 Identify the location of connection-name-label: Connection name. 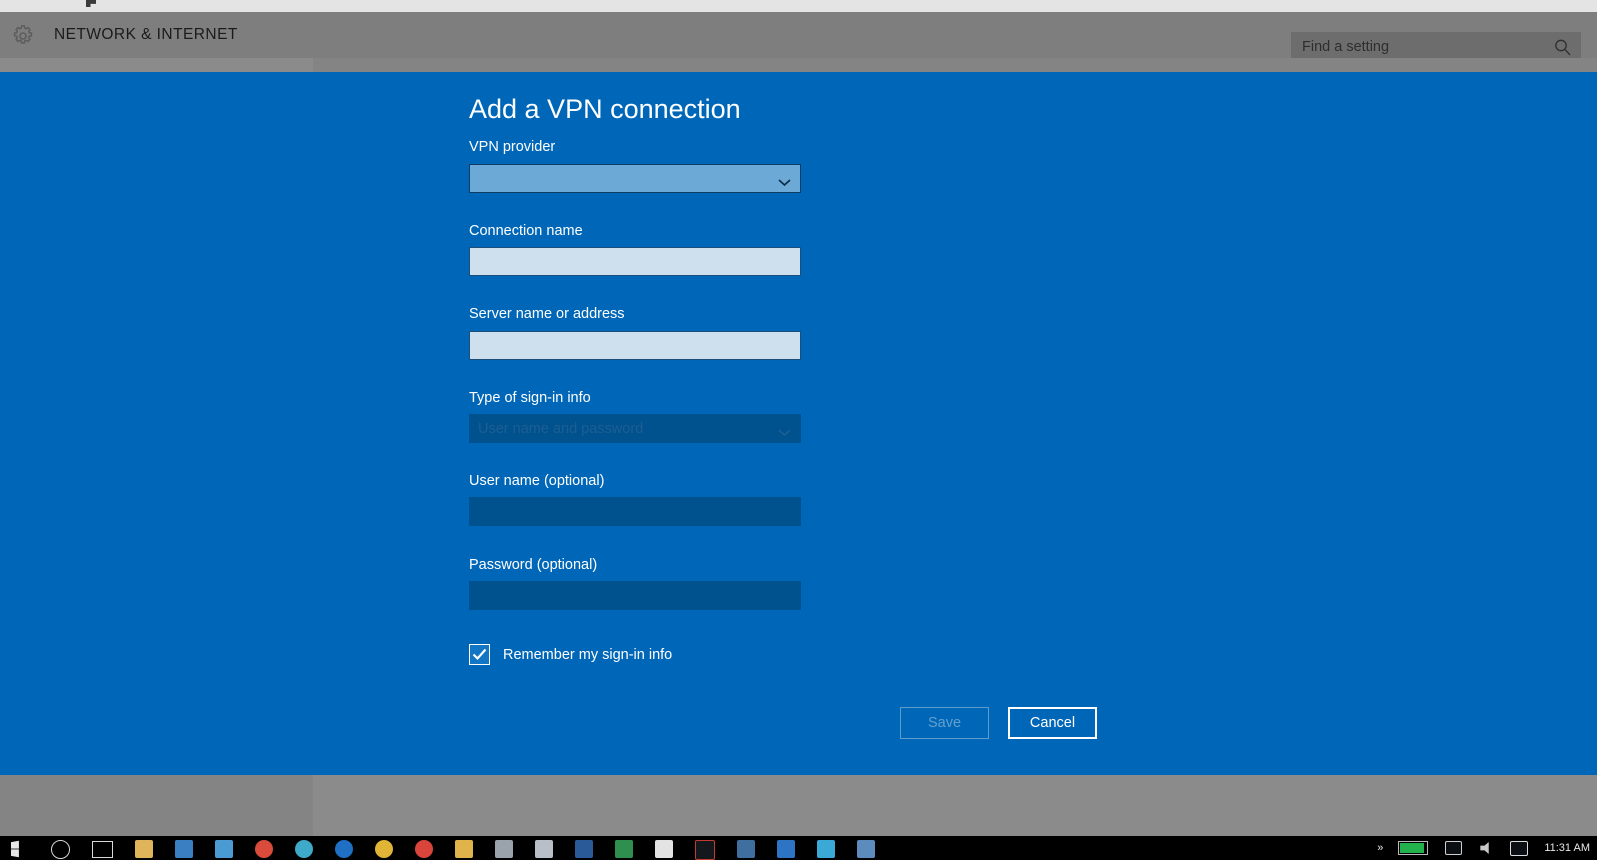
(526, 231).